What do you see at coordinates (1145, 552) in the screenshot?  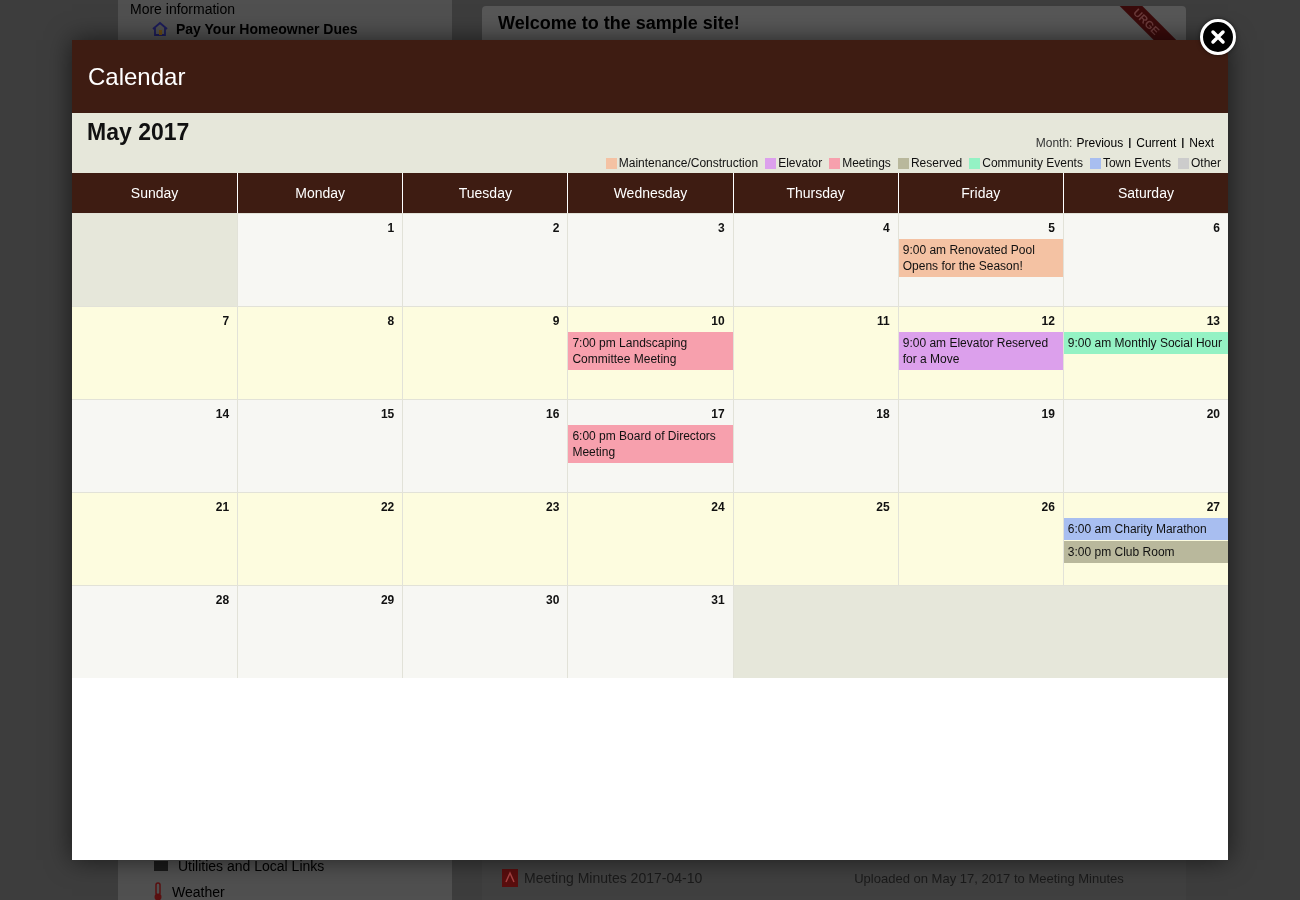 I see `calendar-event: 3:00 pm Club Room` at bounding box center [1145, 552].